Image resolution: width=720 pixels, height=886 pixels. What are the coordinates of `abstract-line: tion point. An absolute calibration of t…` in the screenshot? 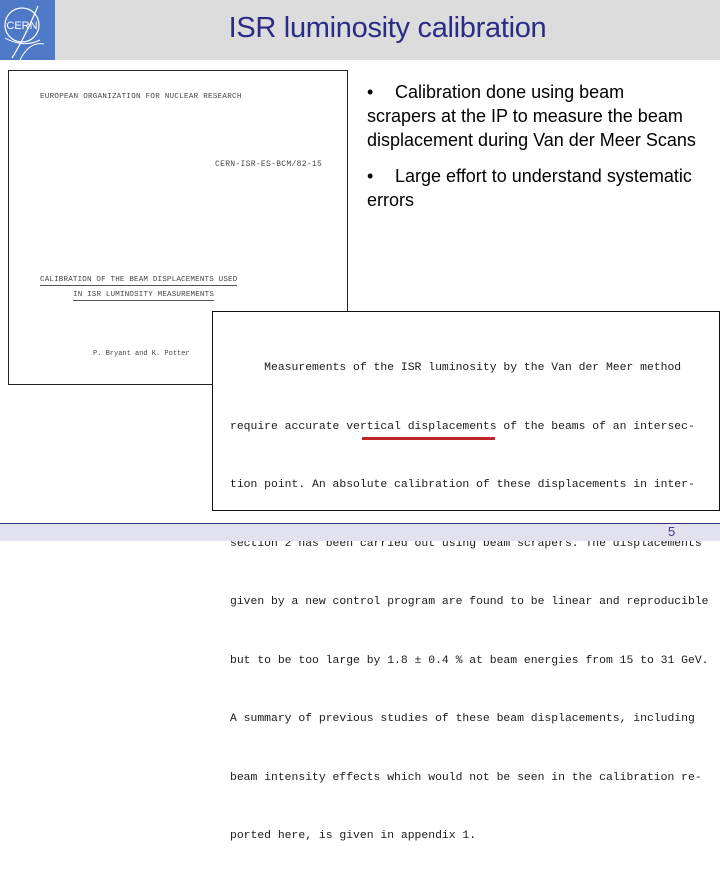 It's located at (462, 485).